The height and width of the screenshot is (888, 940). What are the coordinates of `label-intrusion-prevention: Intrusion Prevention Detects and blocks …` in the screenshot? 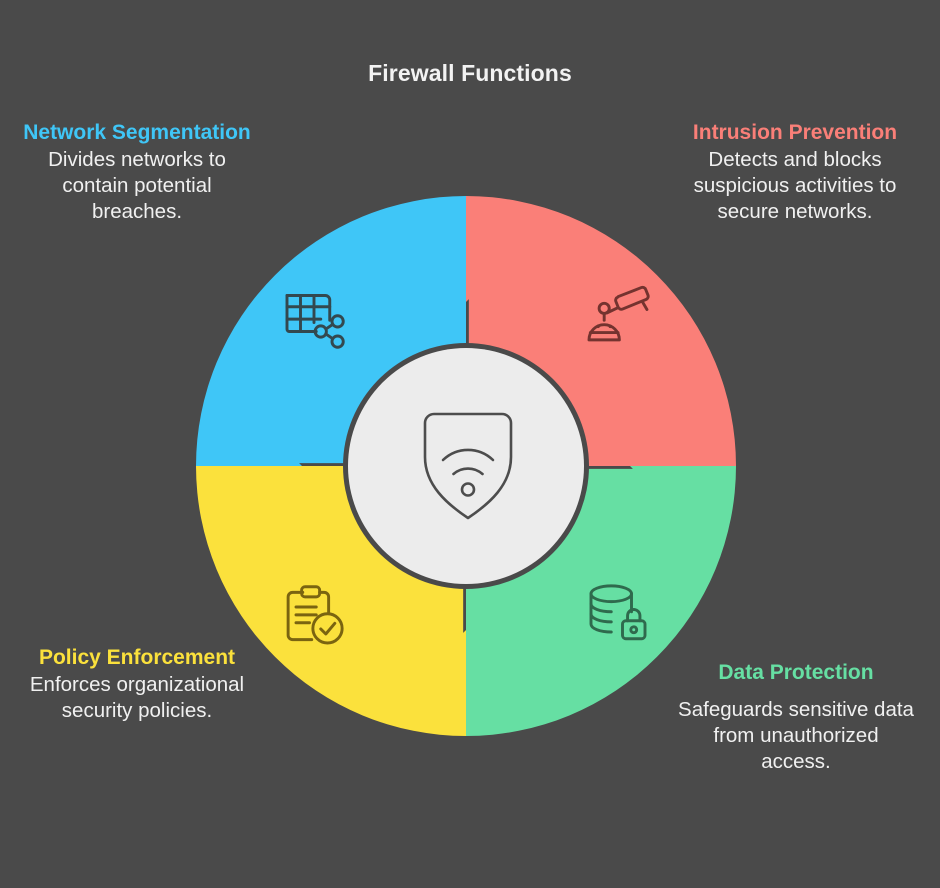 It's located at (795, 172).